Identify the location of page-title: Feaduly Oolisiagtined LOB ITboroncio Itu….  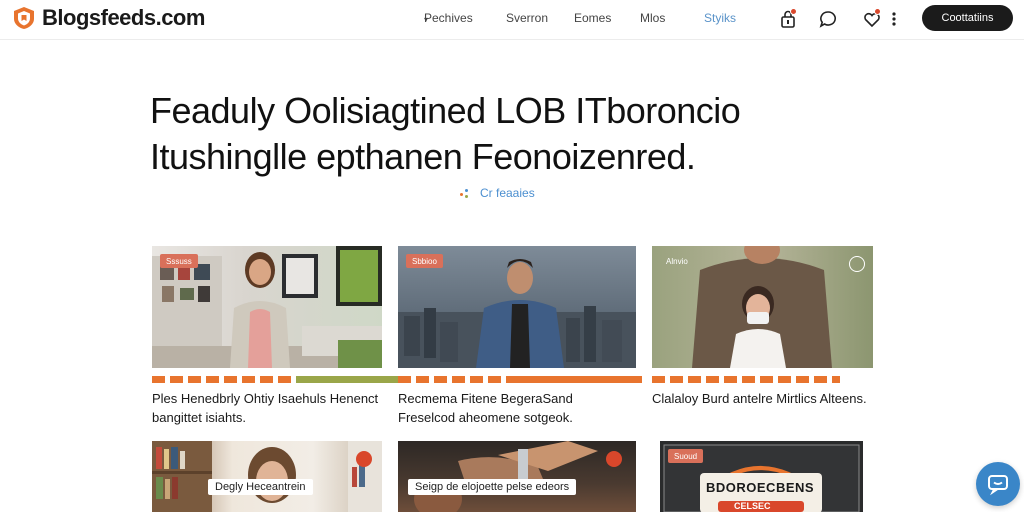
(520, 134).